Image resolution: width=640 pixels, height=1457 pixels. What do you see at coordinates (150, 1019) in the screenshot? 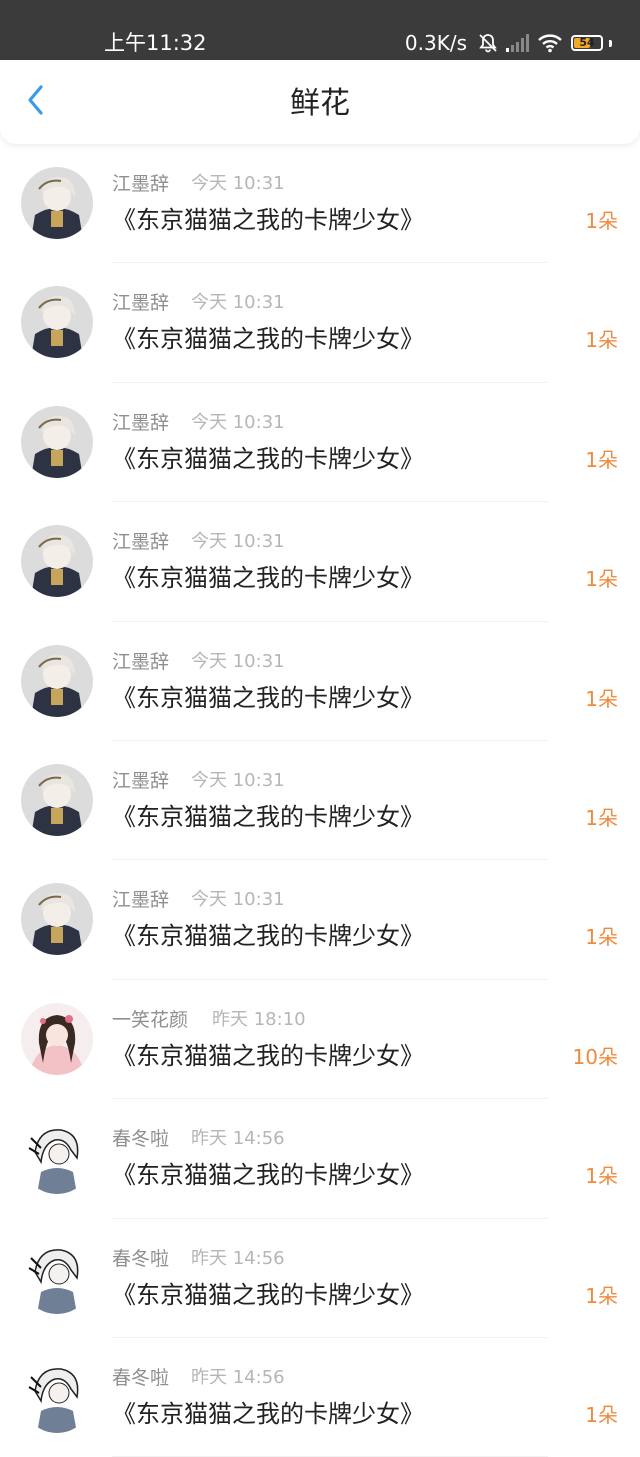
I see `user-name: 一笑花颜` at bounding box center [150, 1019].